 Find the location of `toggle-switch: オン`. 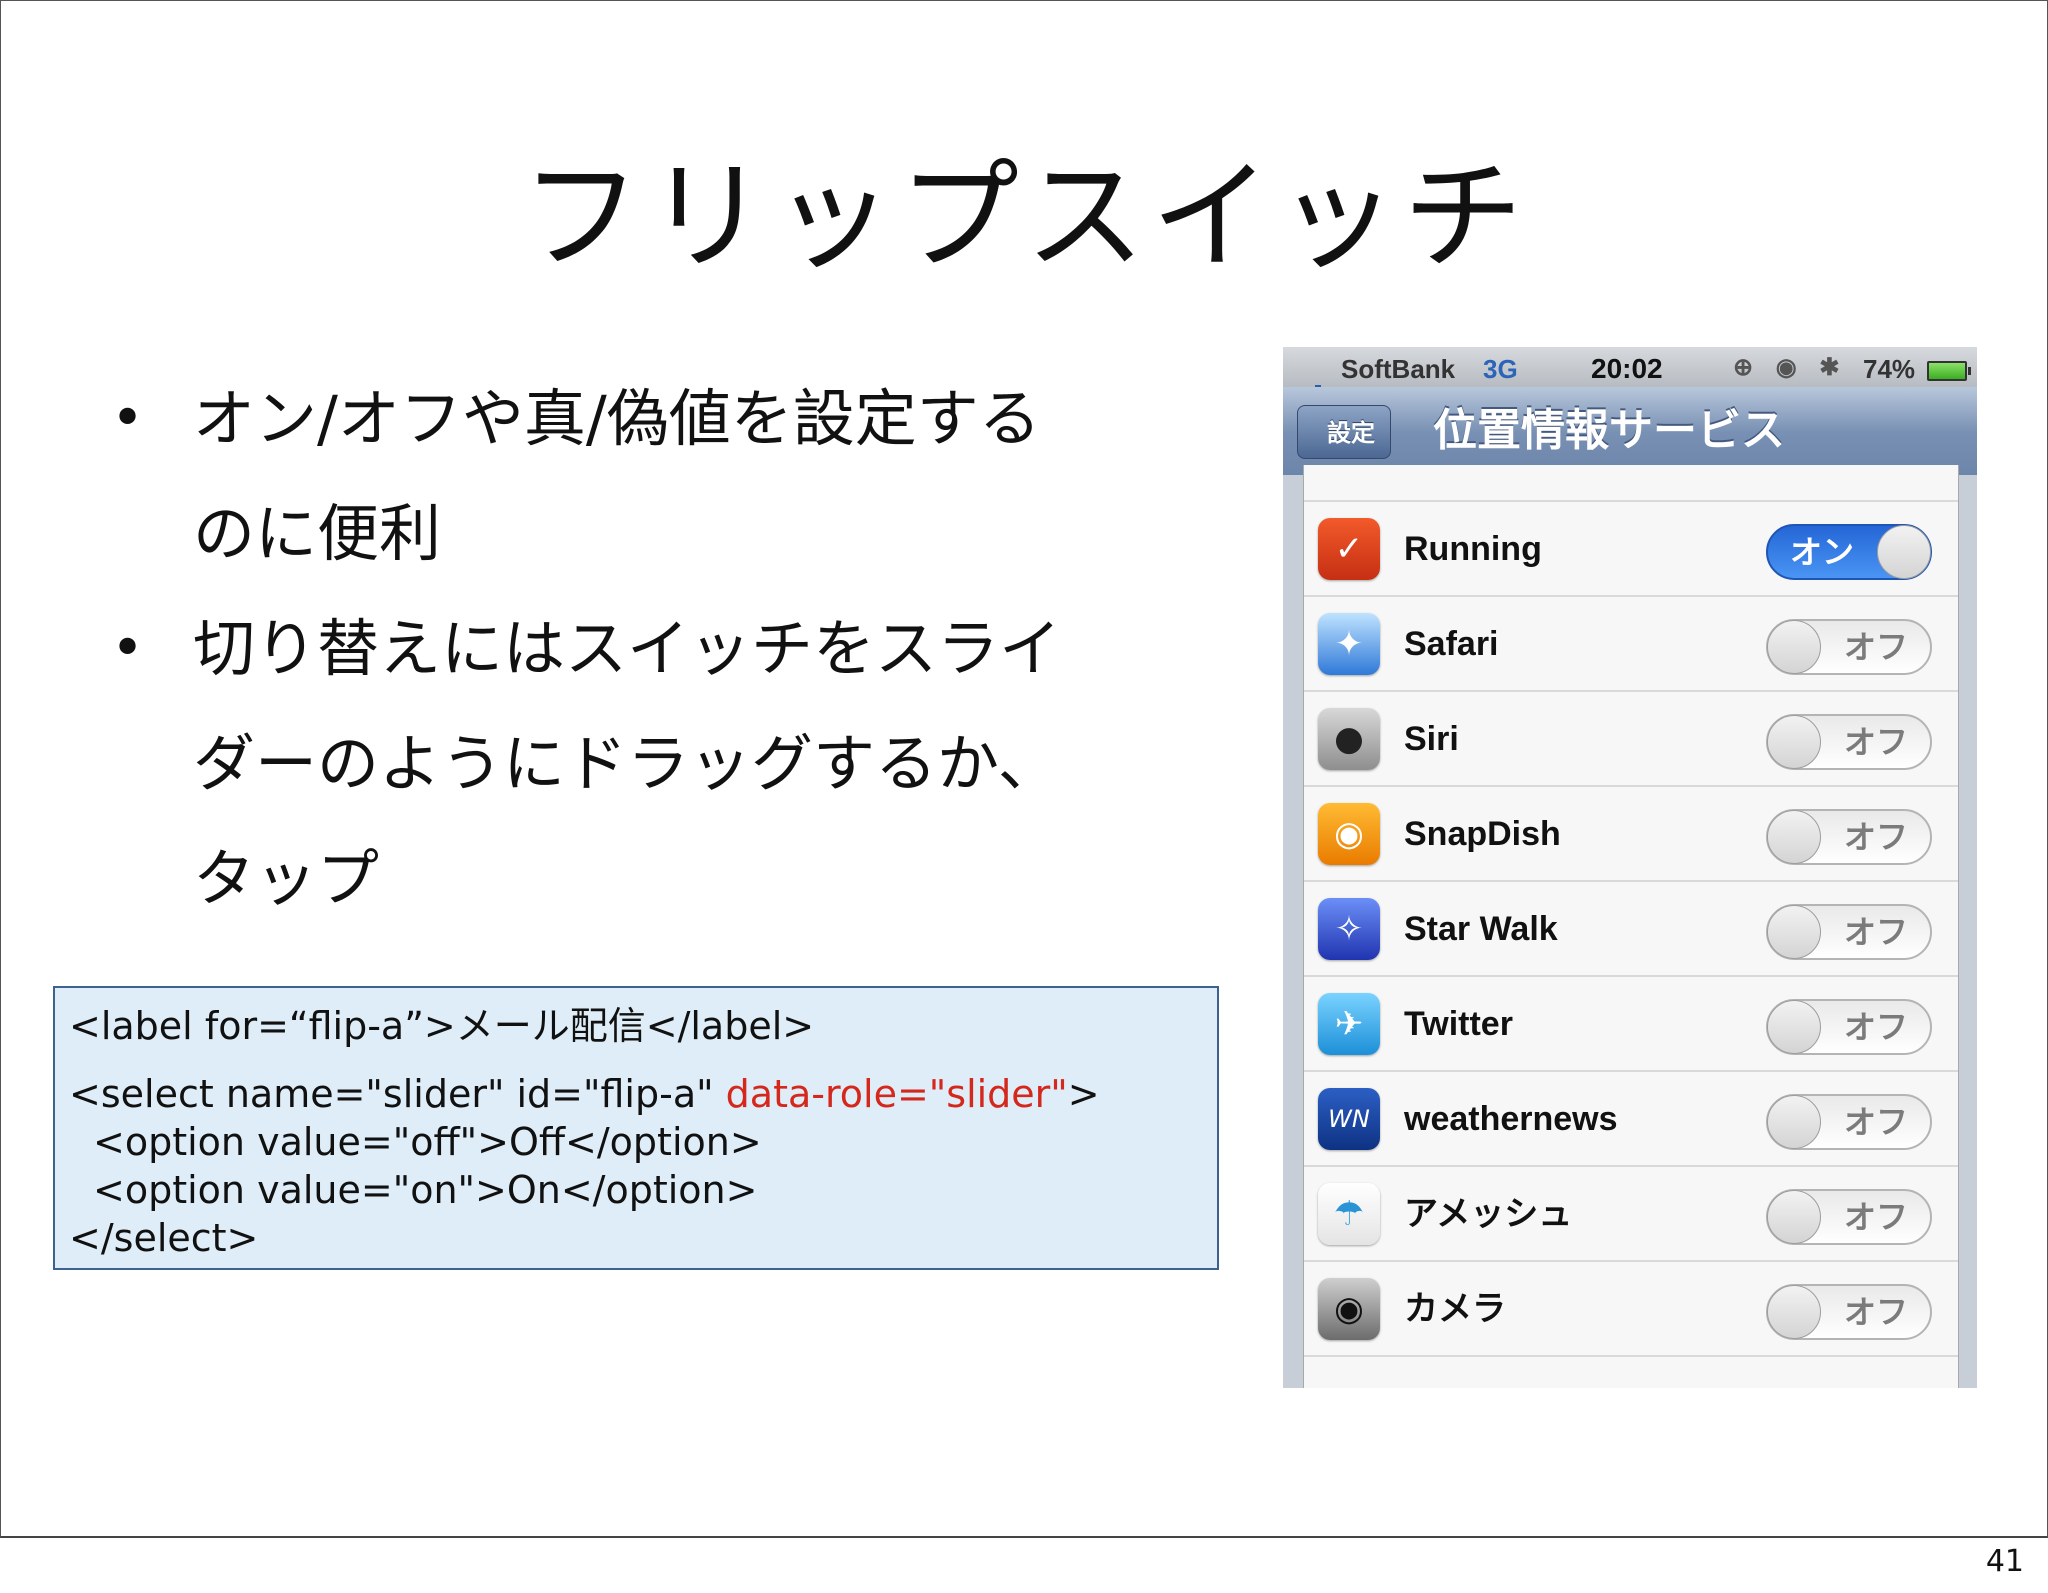

toggle-switch: オン is located at coordinates (1849, 552).